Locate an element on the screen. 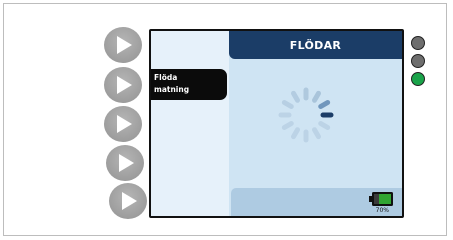 Image resolution: width=453 pixels, height=240 pixels. menu-item-flow-feed: Flöda matning is located at coordinates (189, 84).